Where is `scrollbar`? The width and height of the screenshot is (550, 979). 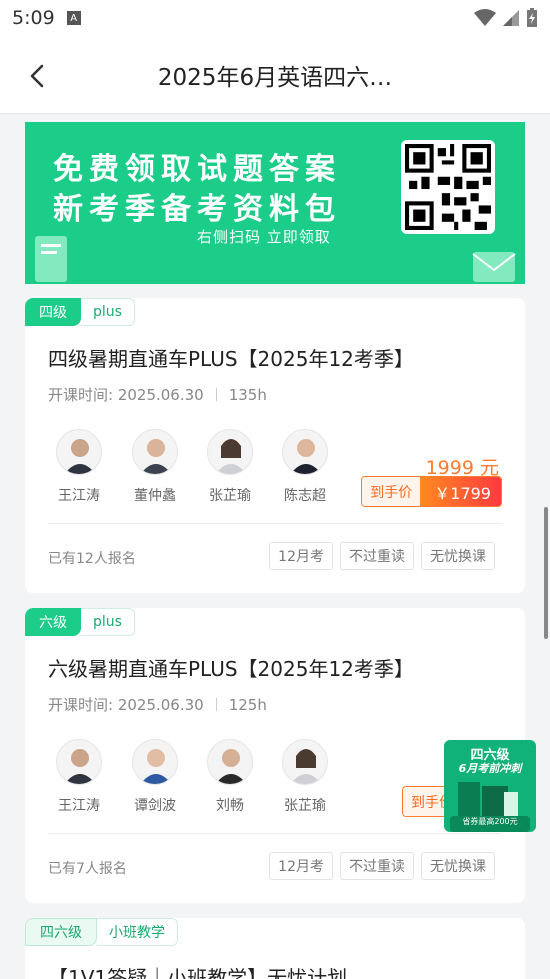
scrollbar is located at coordinates (546, 573).